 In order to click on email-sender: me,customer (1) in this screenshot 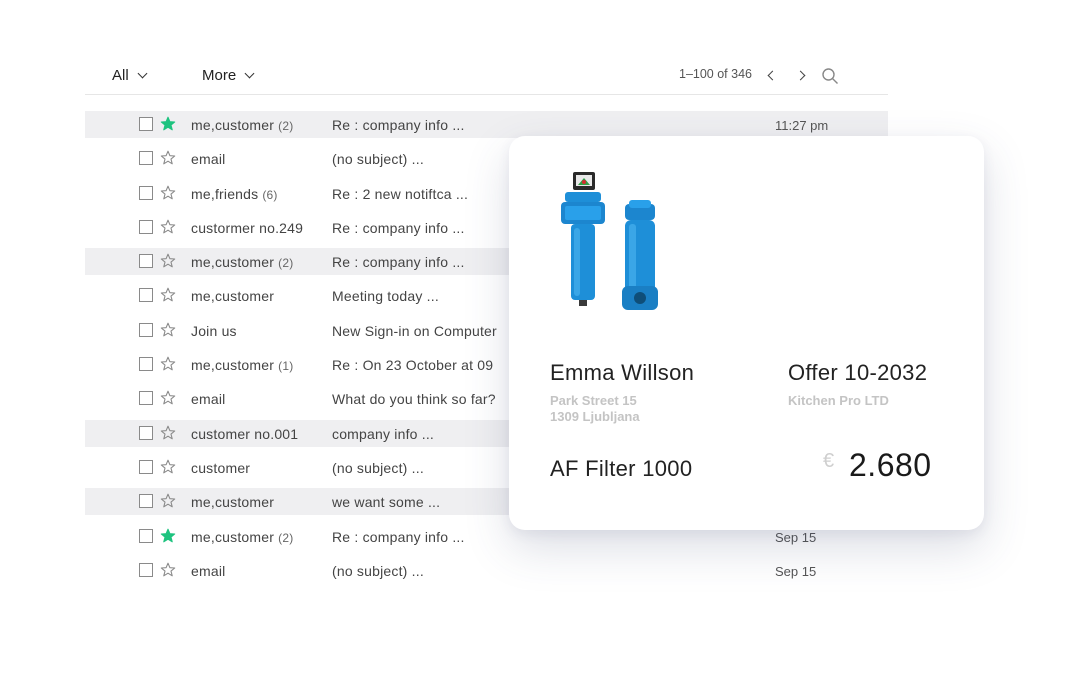, I will do `click(242, 365)`.